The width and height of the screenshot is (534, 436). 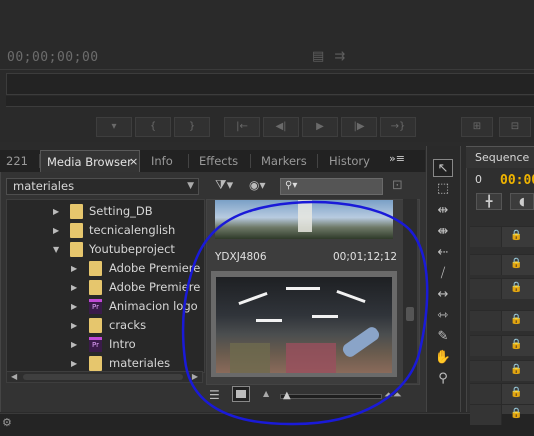 I want to click on ripple-edit-tool-icon: ⇹, so click(x=443, y=211).